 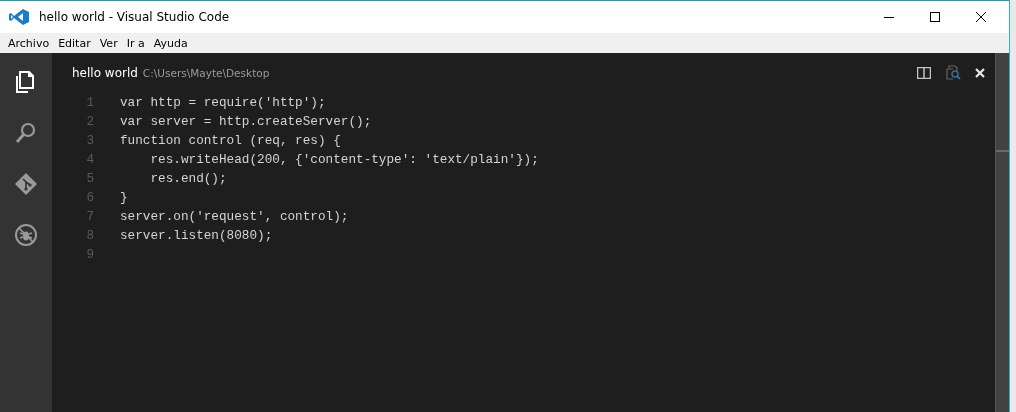 What do you see at coordinates (90, 216) in the screenshot?
I see `line-number: 7` at bounding box center [90, 216].